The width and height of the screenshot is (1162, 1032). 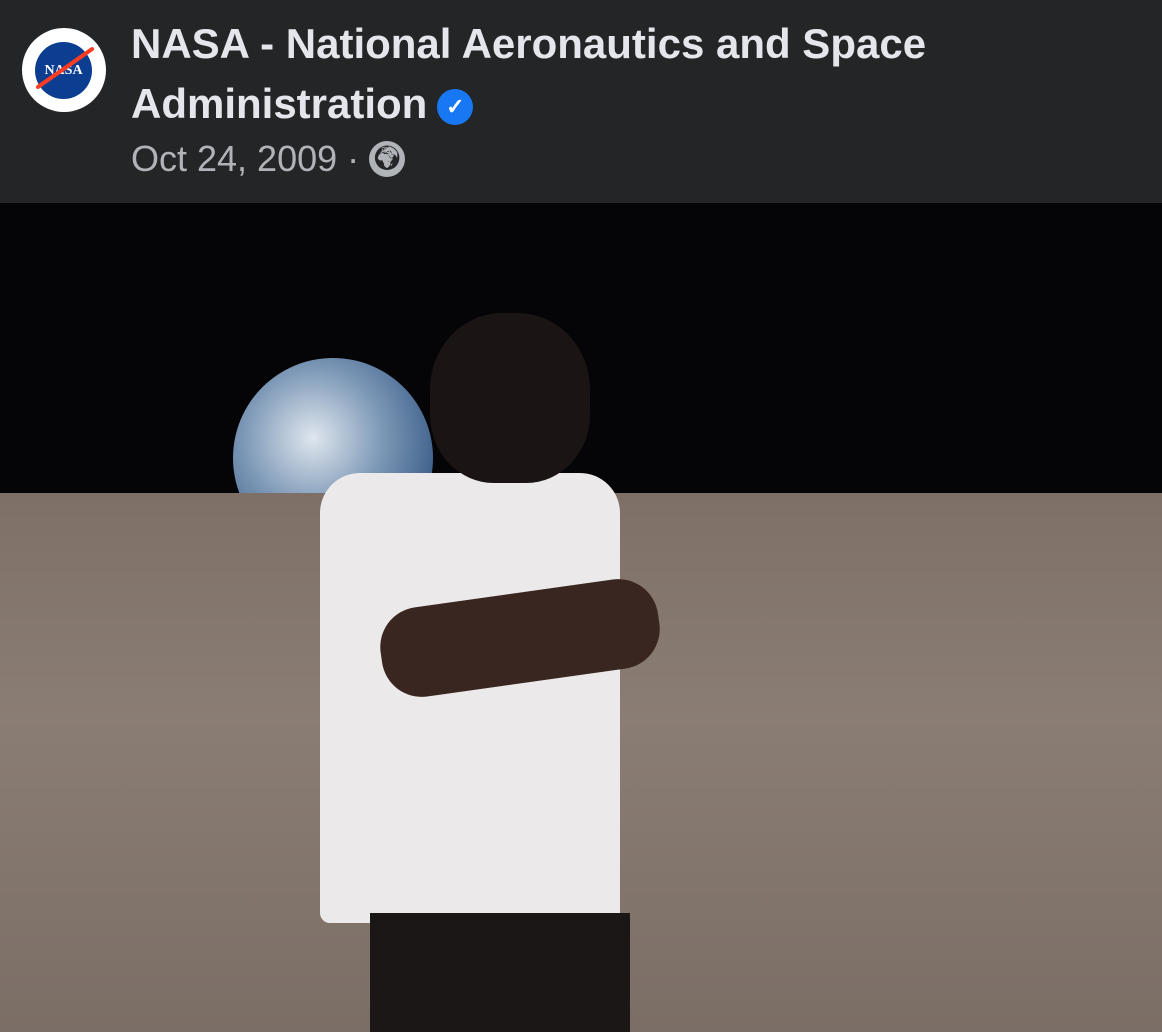 What do you see at coordinates (387, 159) in the screenshot?
I see `globe-icon: 🌍︎` at bounding box center [387, 159].